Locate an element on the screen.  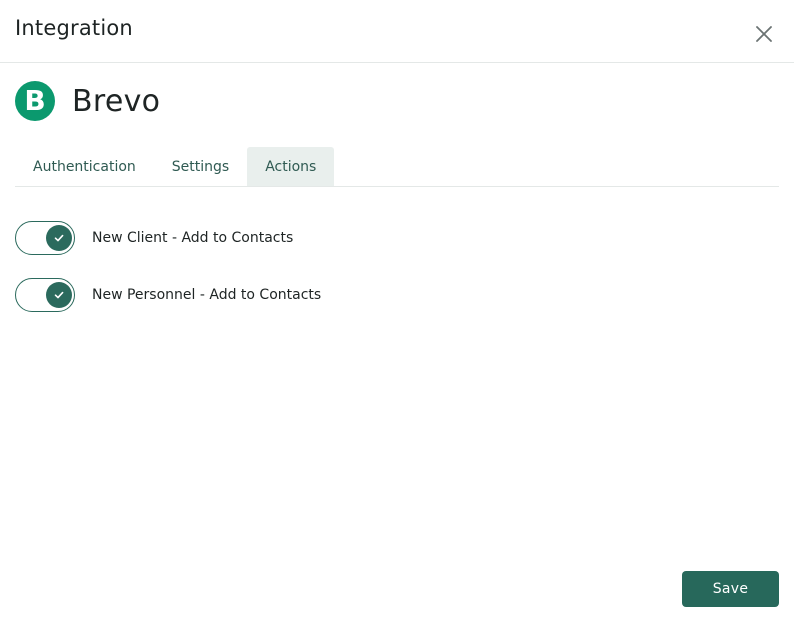
dialog-title: Integration is located at coordinates (74, 28).